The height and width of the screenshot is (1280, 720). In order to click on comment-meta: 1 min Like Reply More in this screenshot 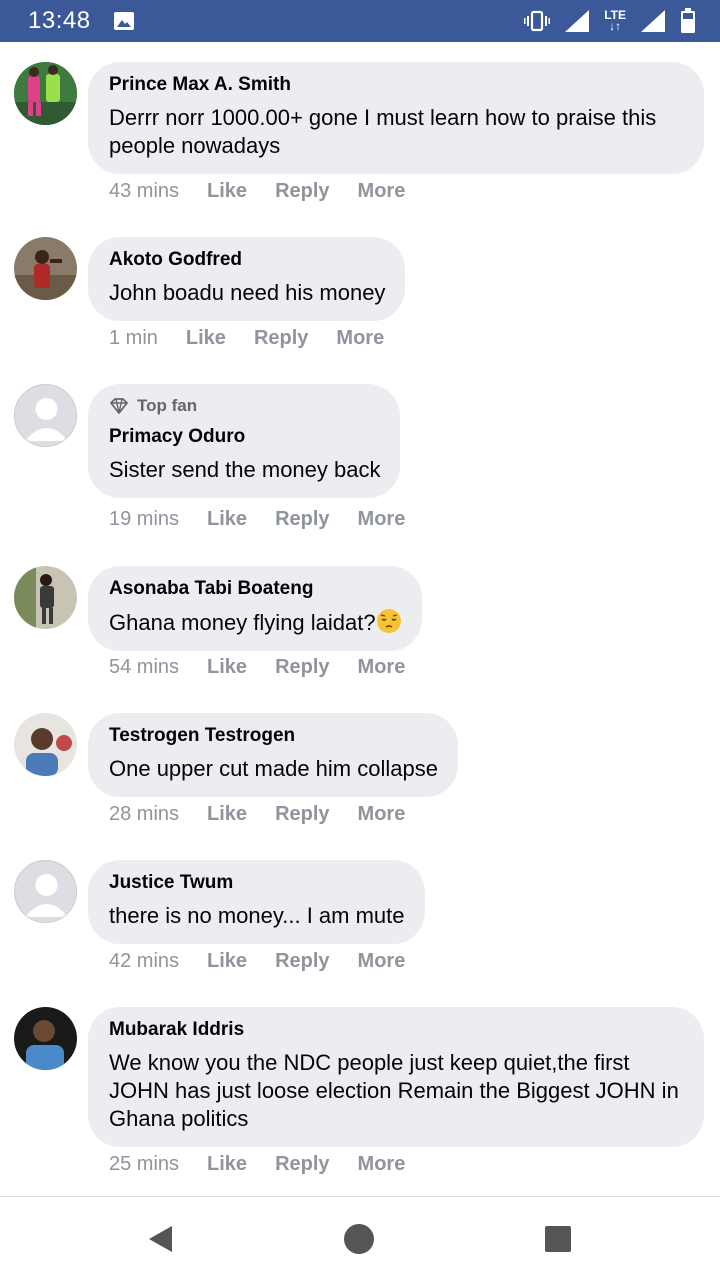, I will do `click(260, 338)`.